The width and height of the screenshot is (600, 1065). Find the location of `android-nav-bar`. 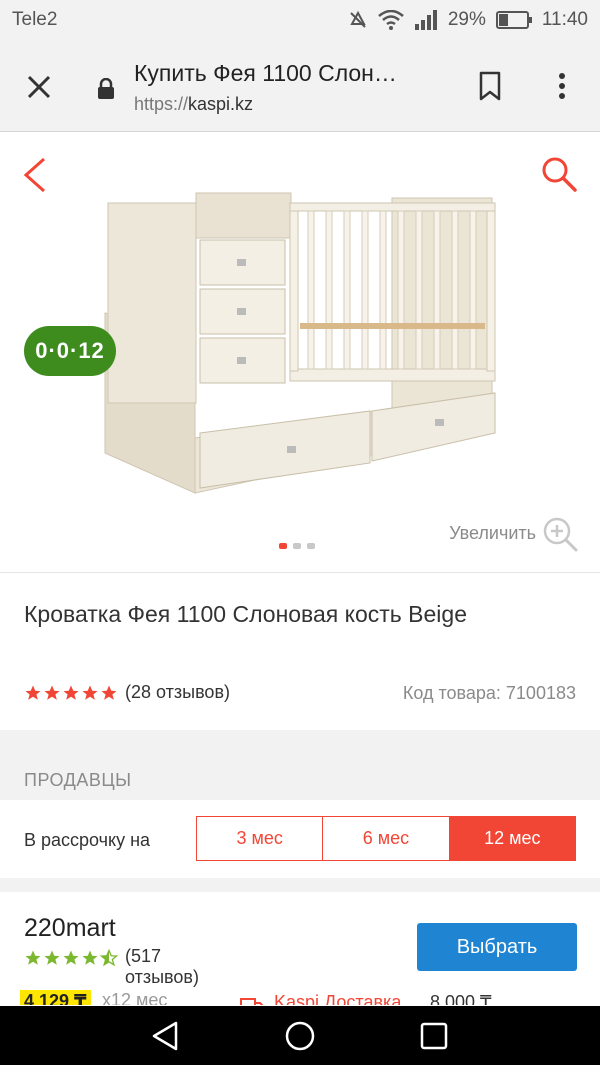

android-nav-bar is located at coordinates (300, 1035).